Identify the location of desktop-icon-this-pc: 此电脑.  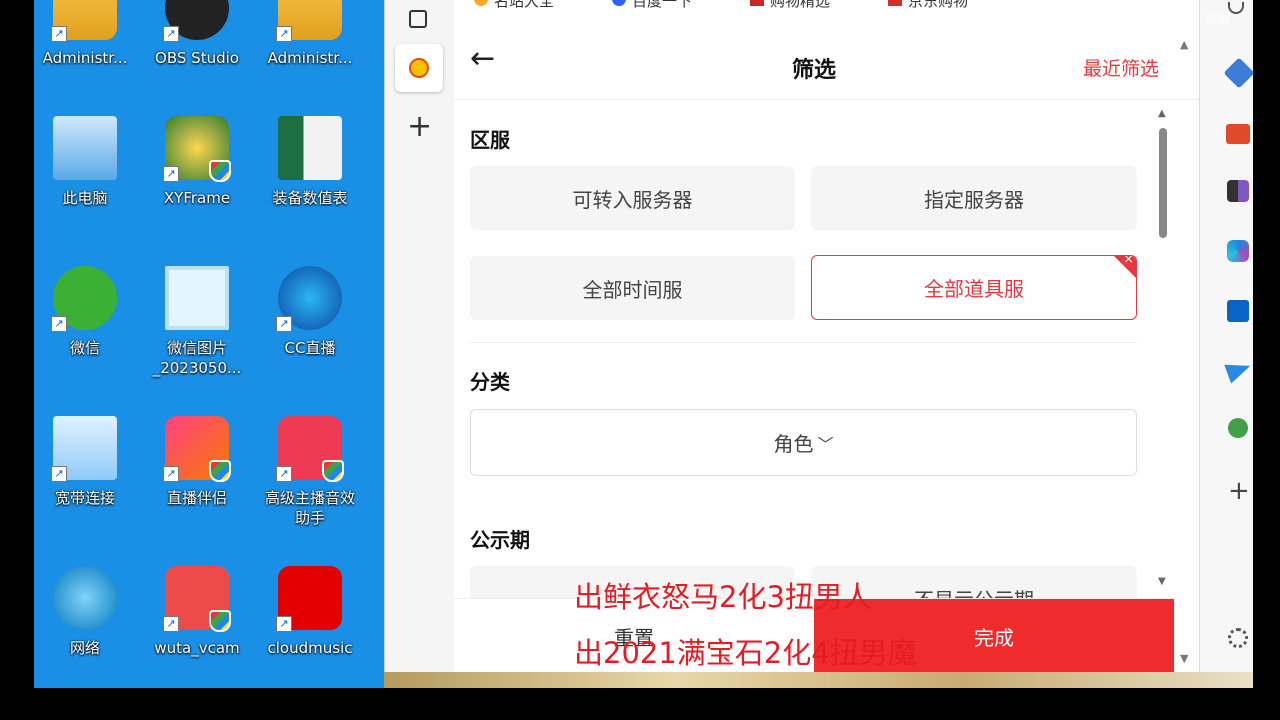
(87, 162).